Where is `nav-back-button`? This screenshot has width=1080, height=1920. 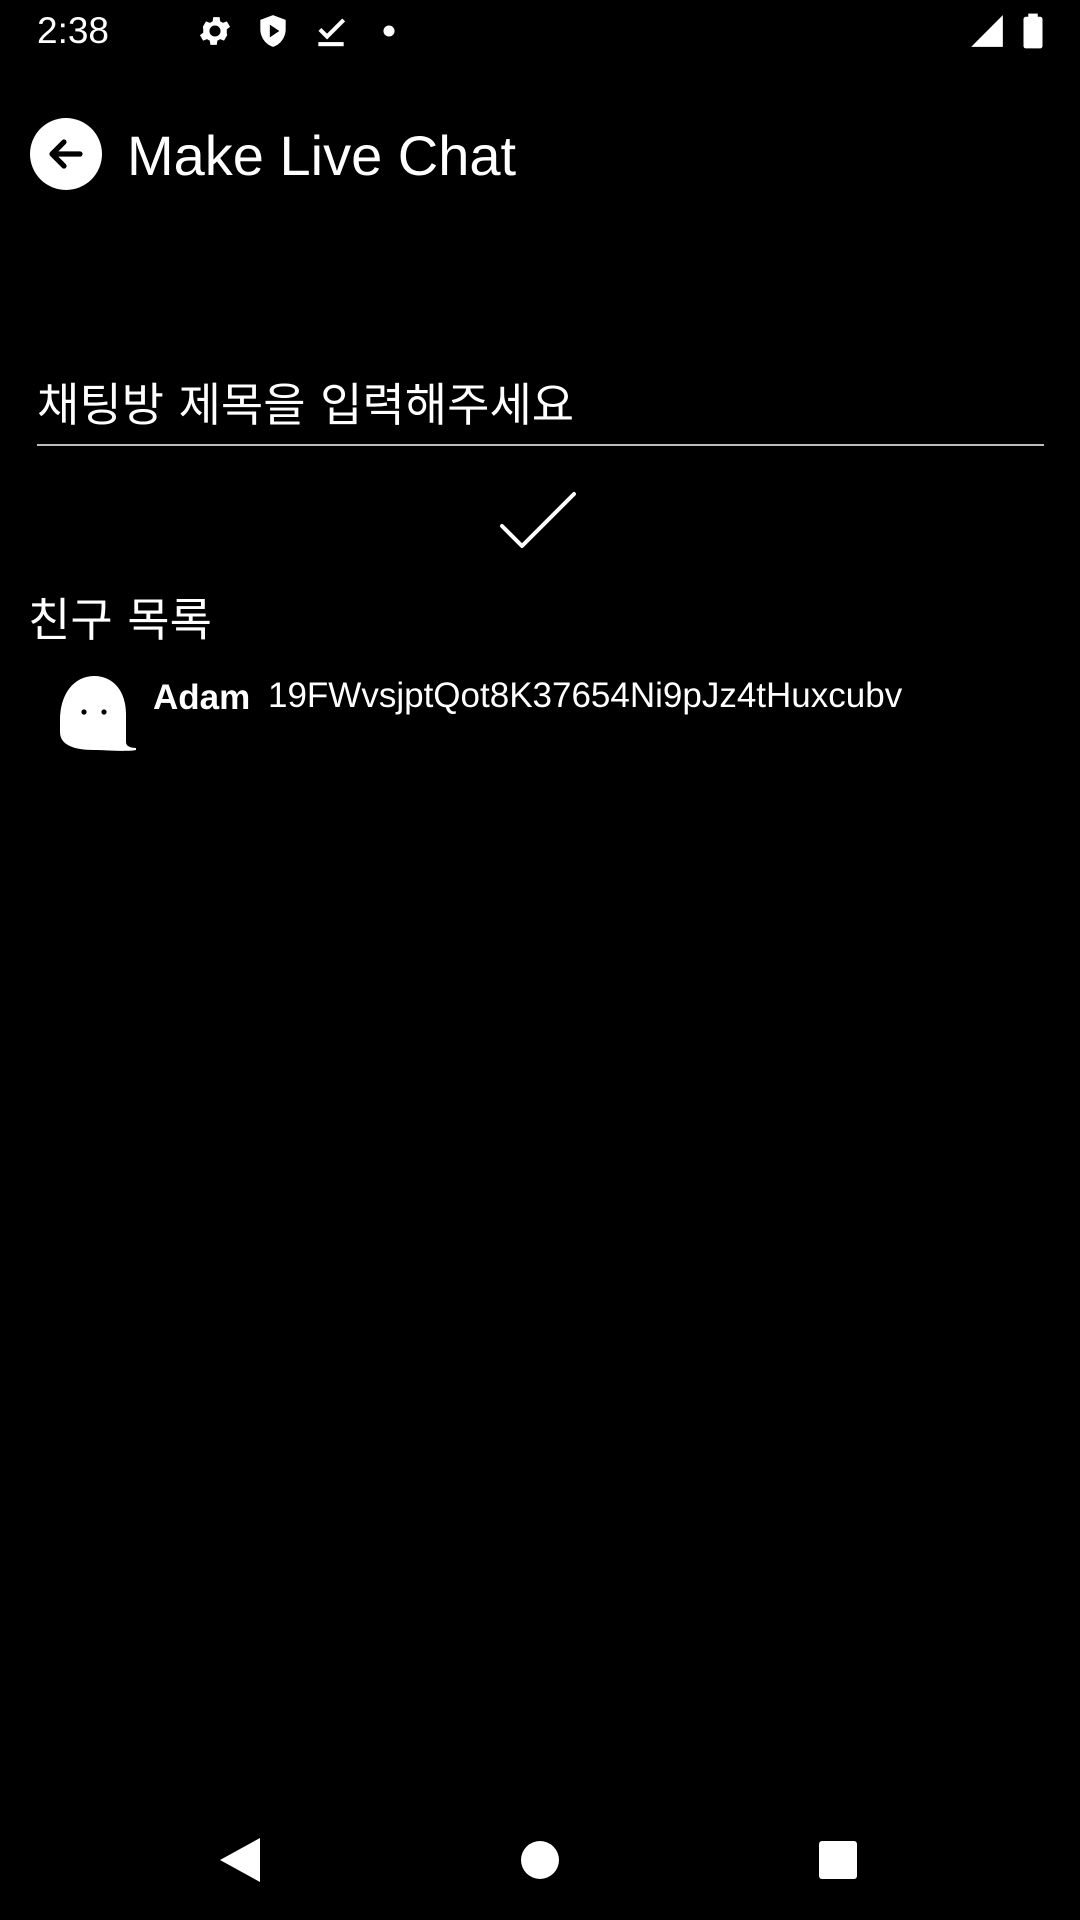
nav-back-button is located at coordinates (240, 1860).